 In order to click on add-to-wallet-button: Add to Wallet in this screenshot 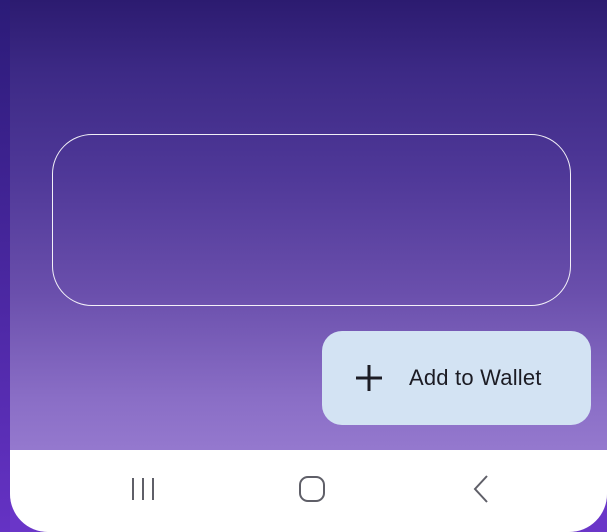, I will do `click(456, 378)`.